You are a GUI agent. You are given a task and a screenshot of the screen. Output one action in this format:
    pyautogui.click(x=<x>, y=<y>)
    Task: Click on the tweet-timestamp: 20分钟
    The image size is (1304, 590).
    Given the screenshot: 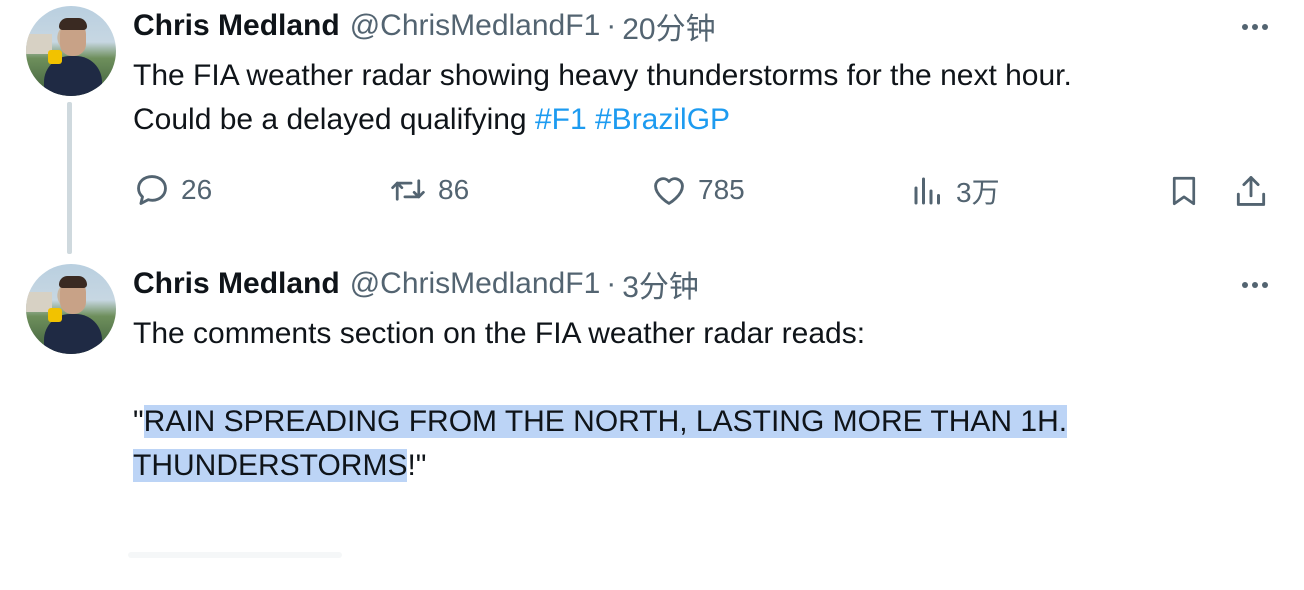 What is the action you would take?
    pyautogui.click(x=668, y=26)
    